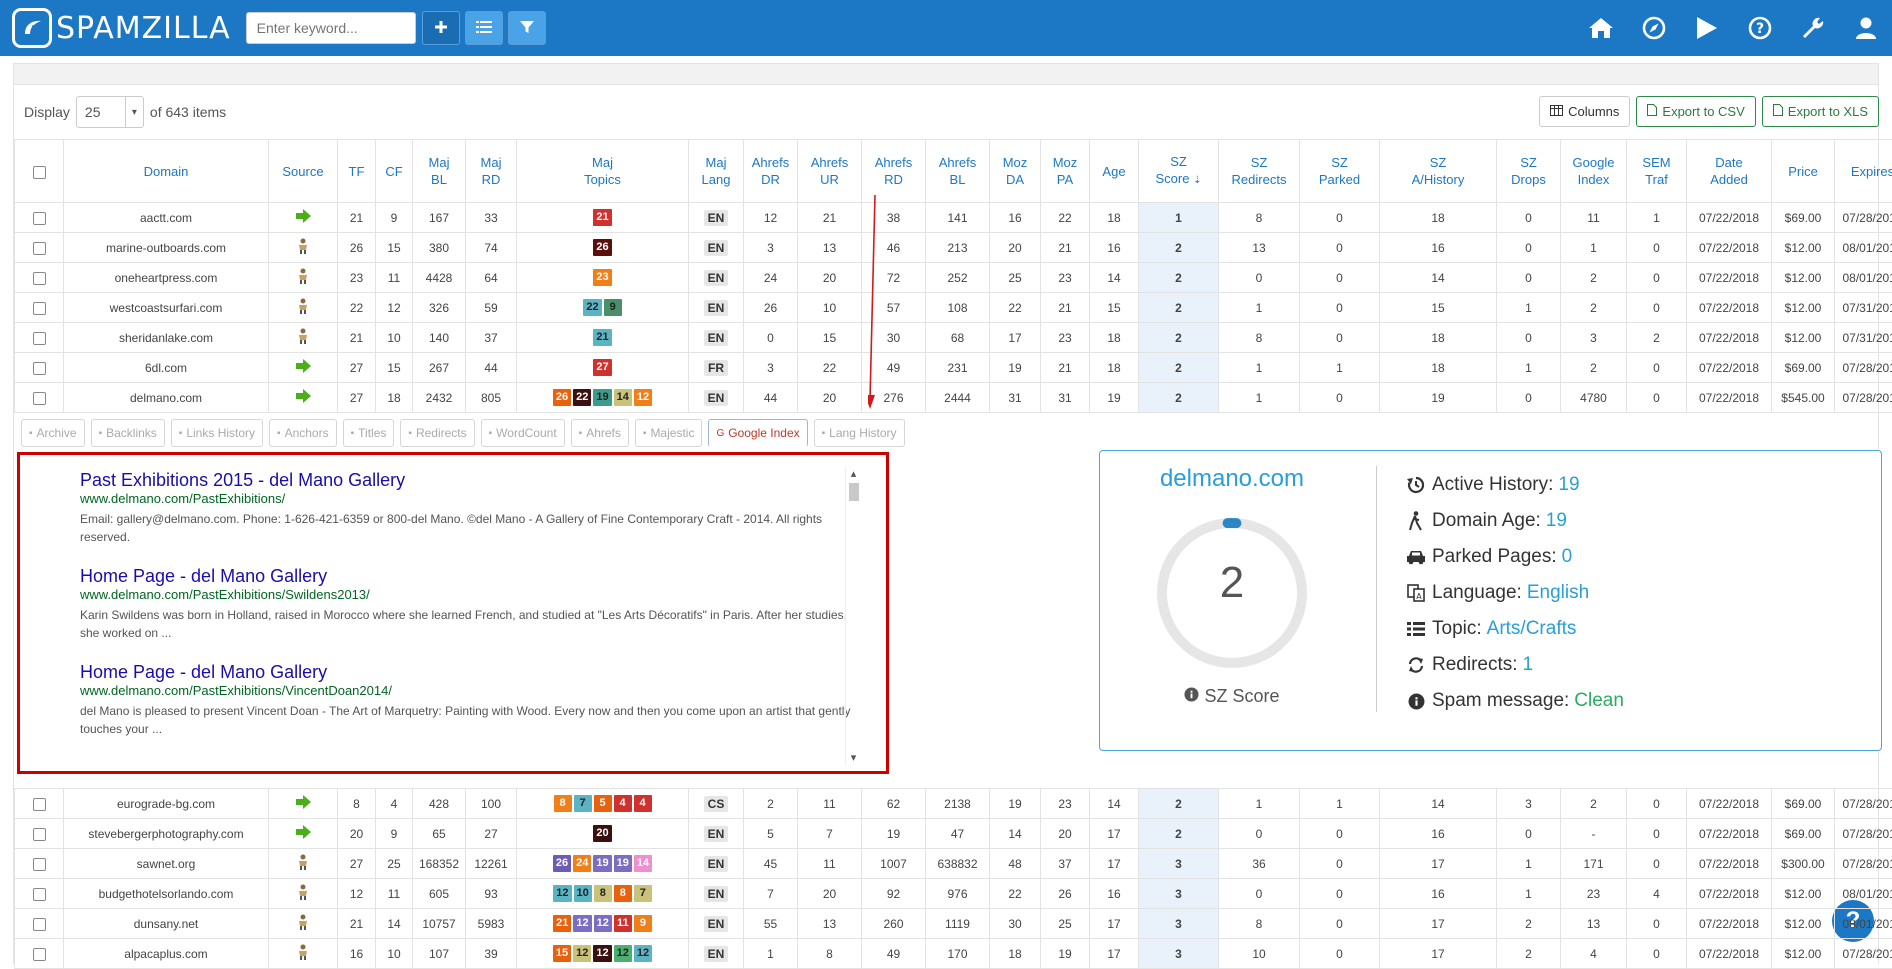 The image size is (1892, 969). I want to click on compass-icon, so click(1653, 28).